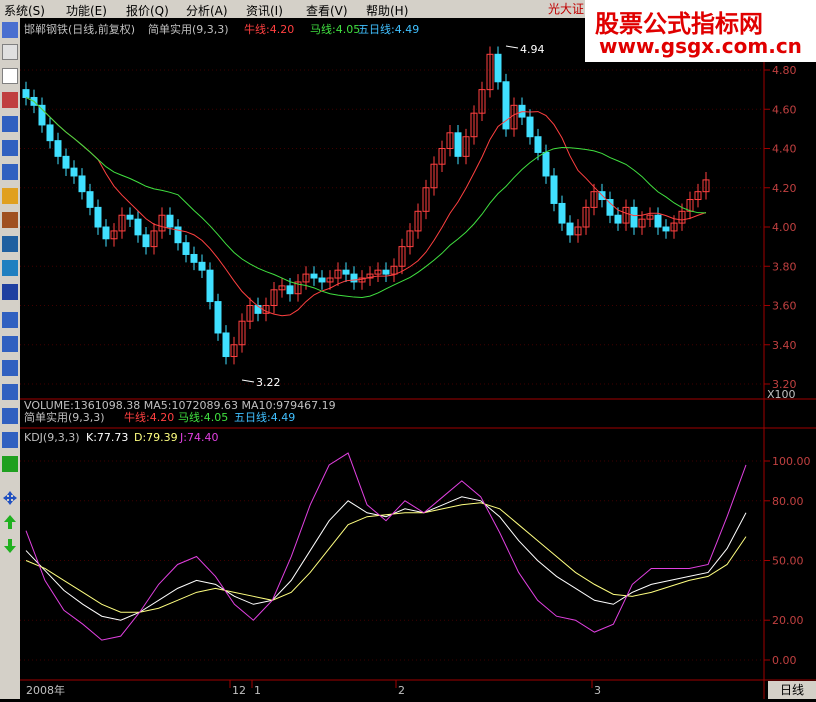  I want to click on formula-icon, so click(10, 244).